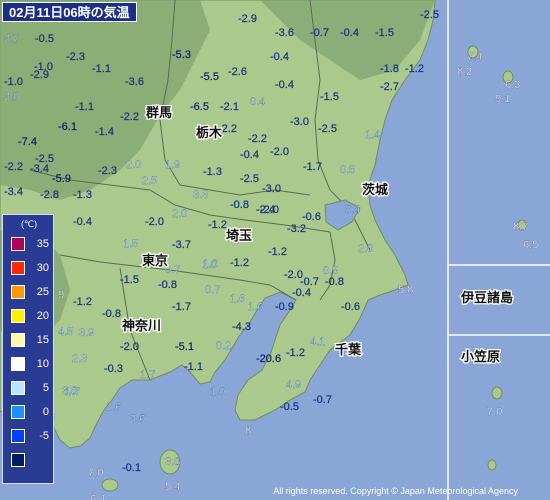 The width and height of the screenshot is (550, 500). What do you see at coordinates (248, 431) in the screenshot?
I see `temperature-reading: 8` at bounding box center [248, 431].